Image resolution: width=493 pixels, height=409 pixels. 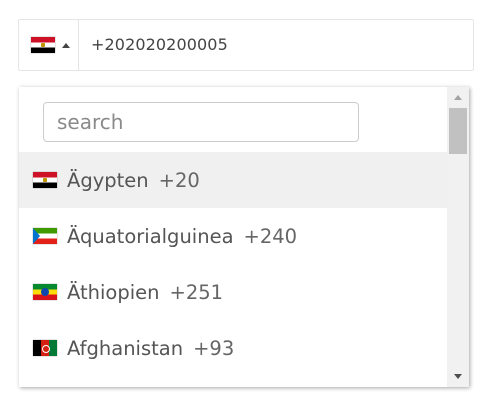 I want to click on search-input, so click(x=201, y=122).